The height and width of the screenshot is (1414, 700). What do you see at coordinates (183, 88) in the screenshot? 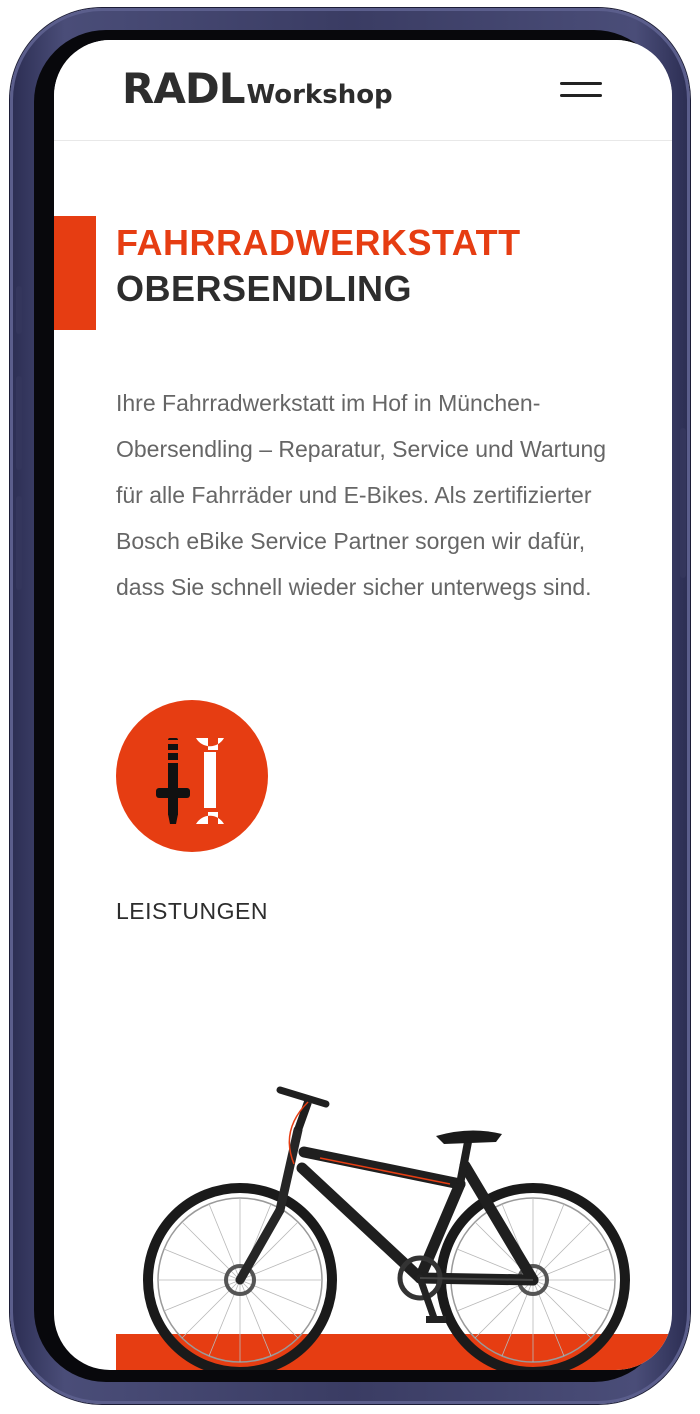
I see `logo-main-text: RADL` at bounding box center [183, 88].